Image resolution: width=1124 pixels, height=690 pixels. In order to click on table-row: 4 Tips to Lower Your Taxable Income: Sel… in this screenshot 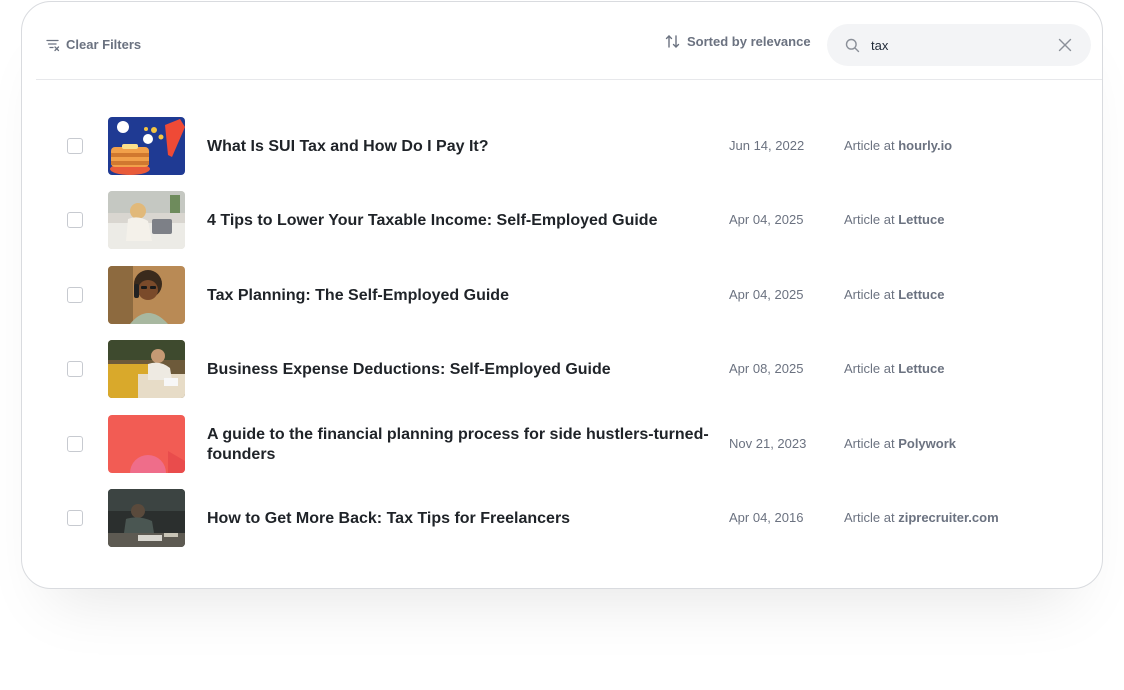, I will do `click(562, 221)`.